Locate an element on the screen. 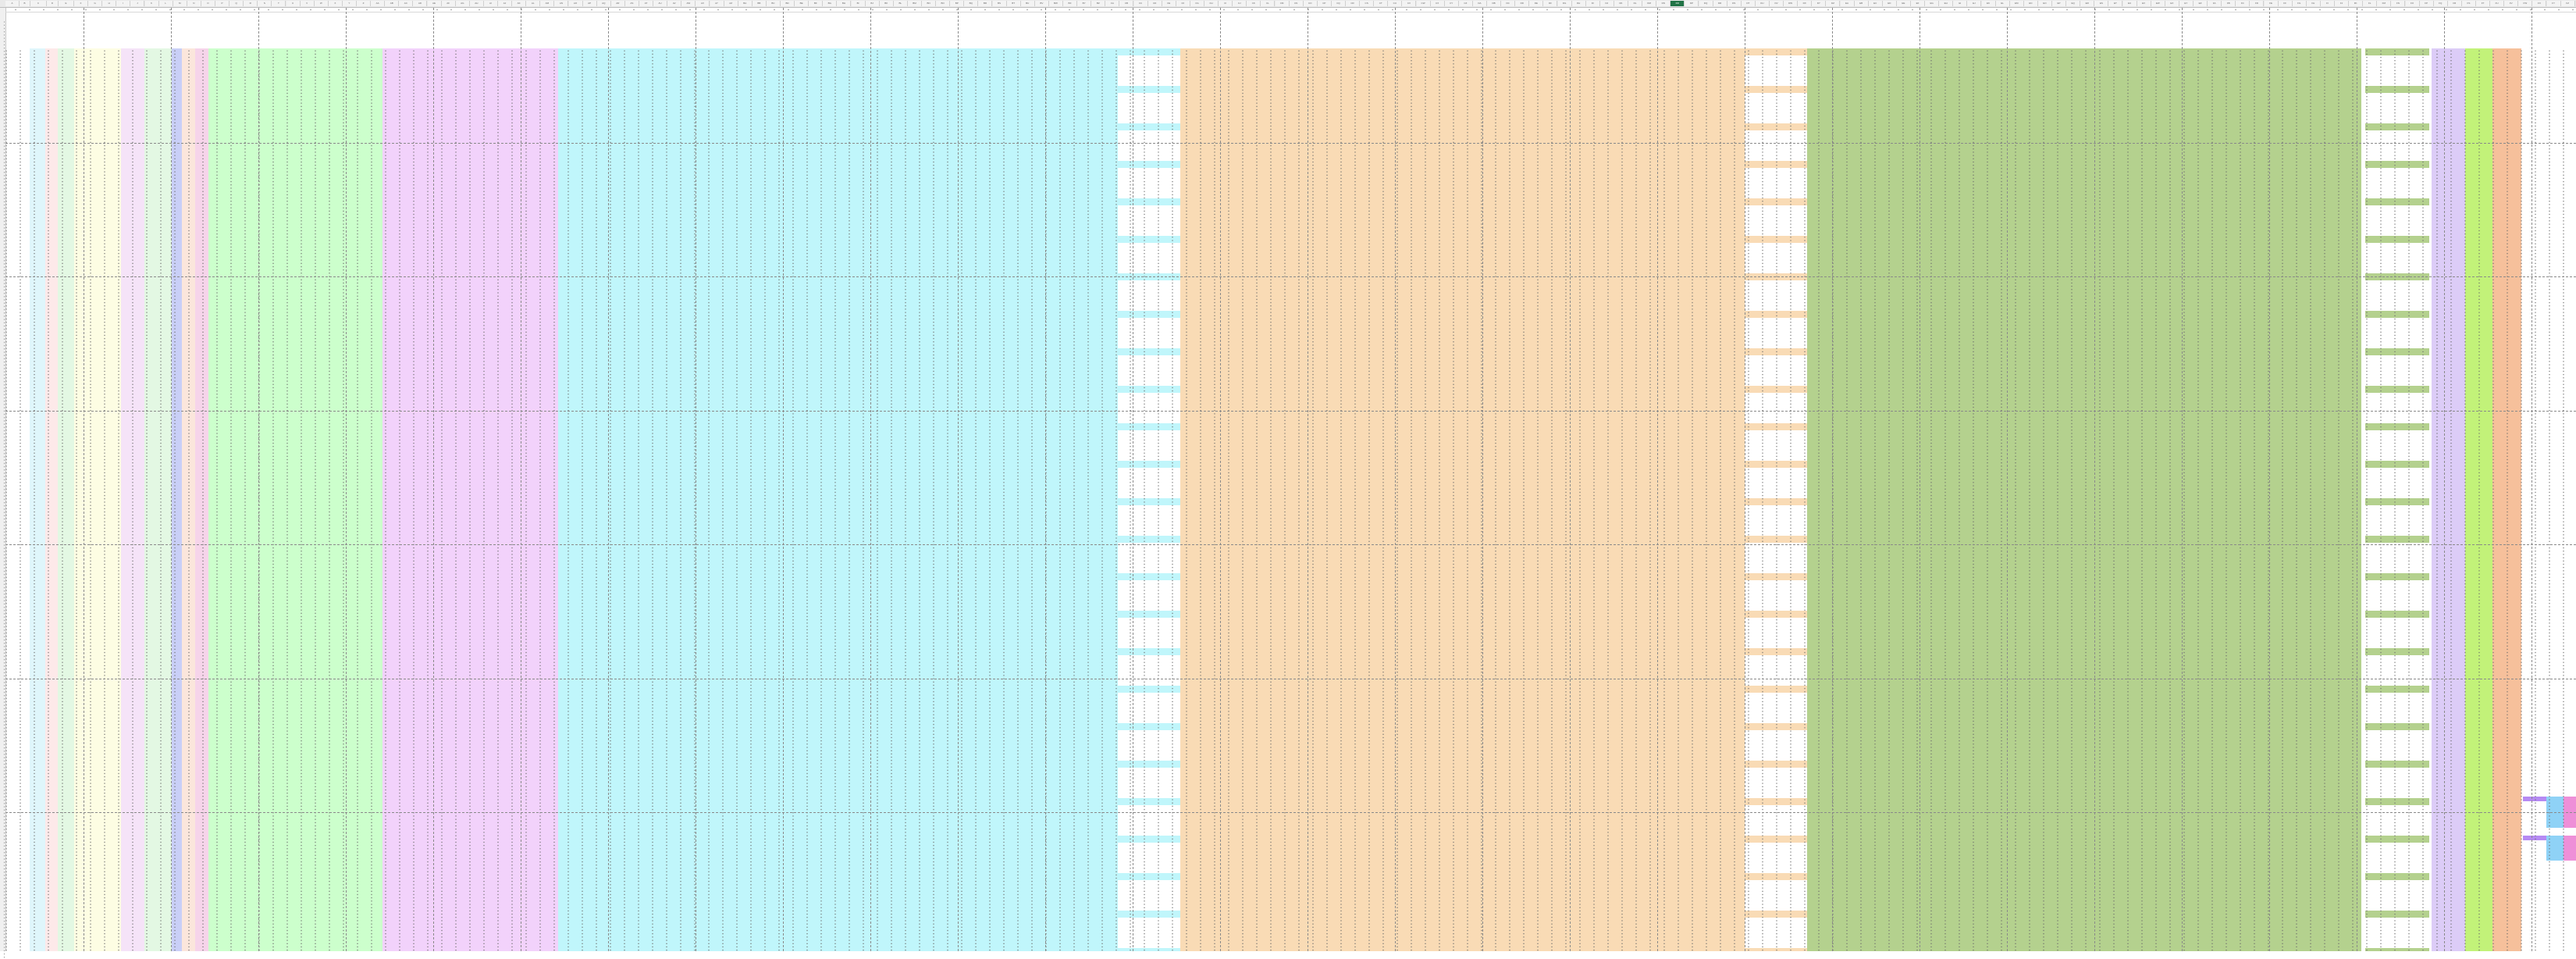 This screenshot has height=959, width=2576. column-header-FR: FR is located at coordinates (2454, 3).